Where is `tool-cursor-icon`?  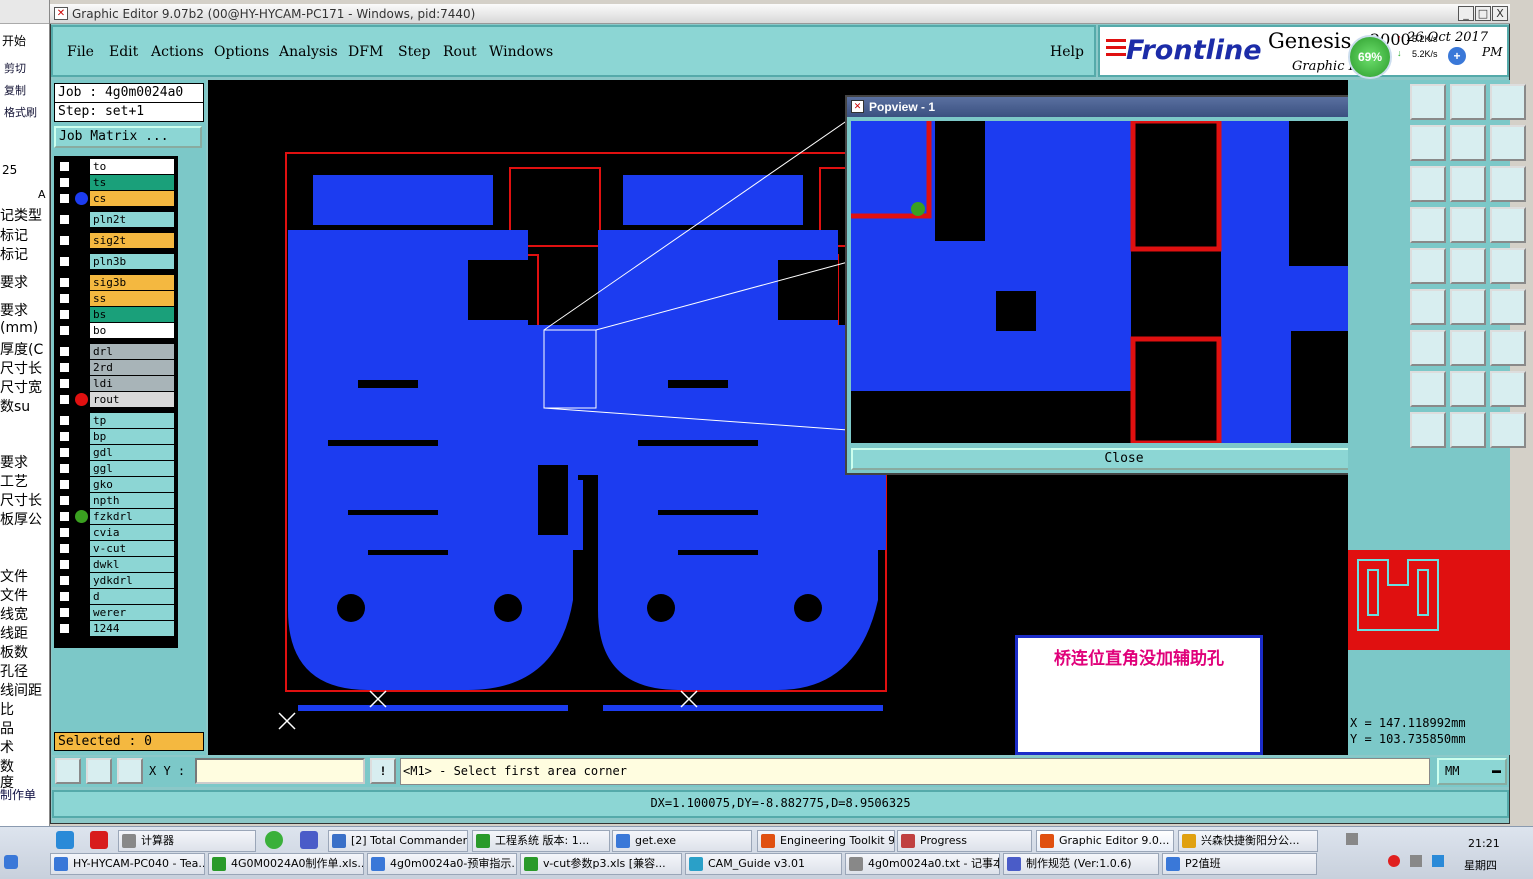 tool-cursor-icon is located at coordinates (1428, 430).